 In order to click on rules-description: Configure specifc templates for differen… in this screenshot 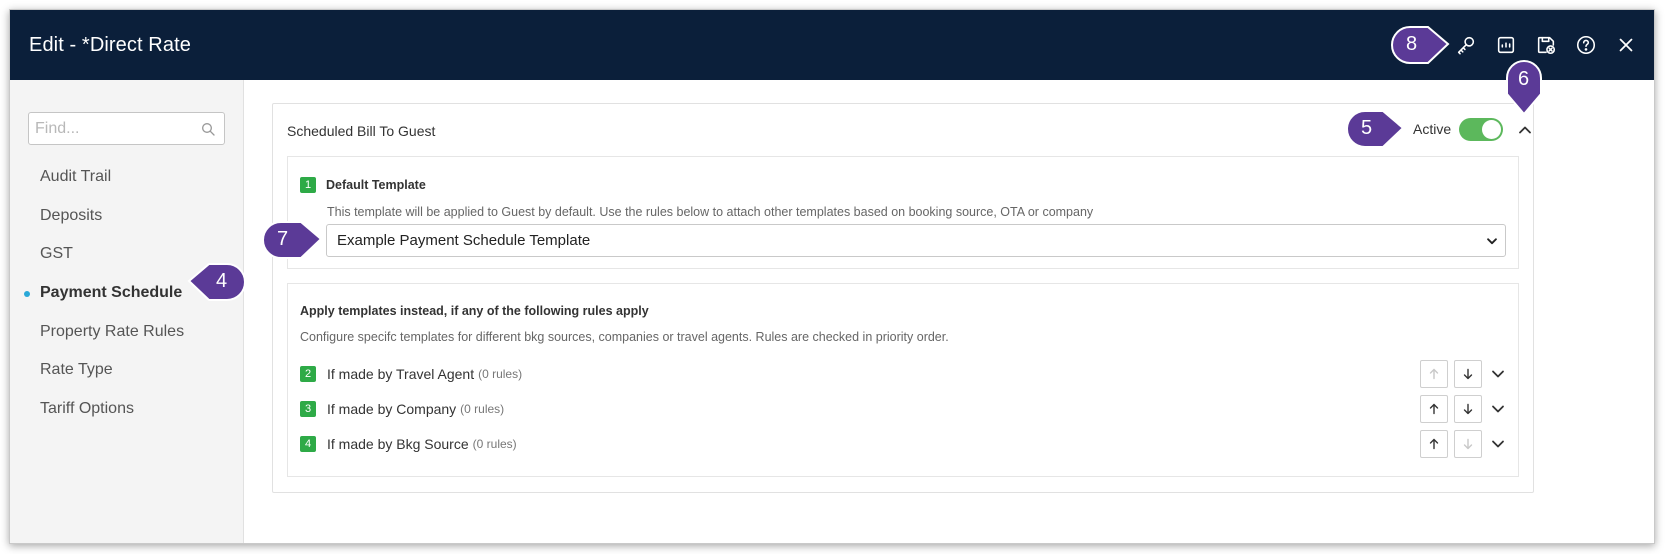, I will do `click(624, 337)`.